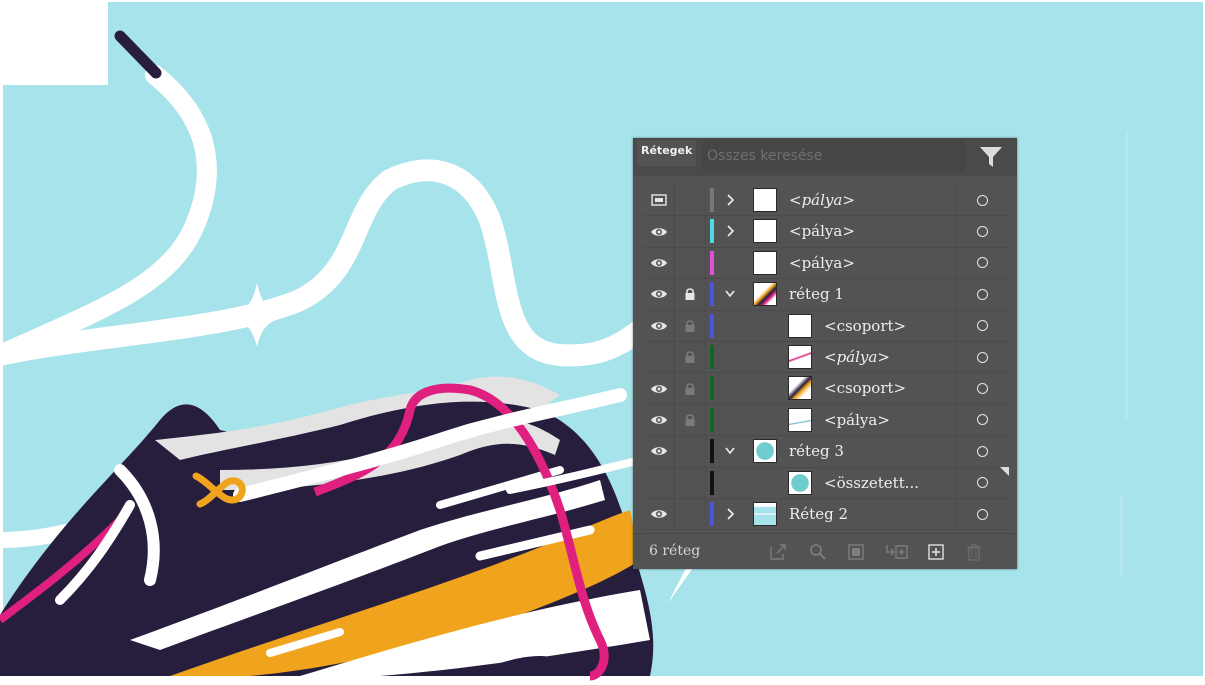 The width and height of the screenshot is (1205, 685). What do you see at coordinates (936, 552) in the screenshot?
I see `new-layer-icon` at bounding box center [936, 552].